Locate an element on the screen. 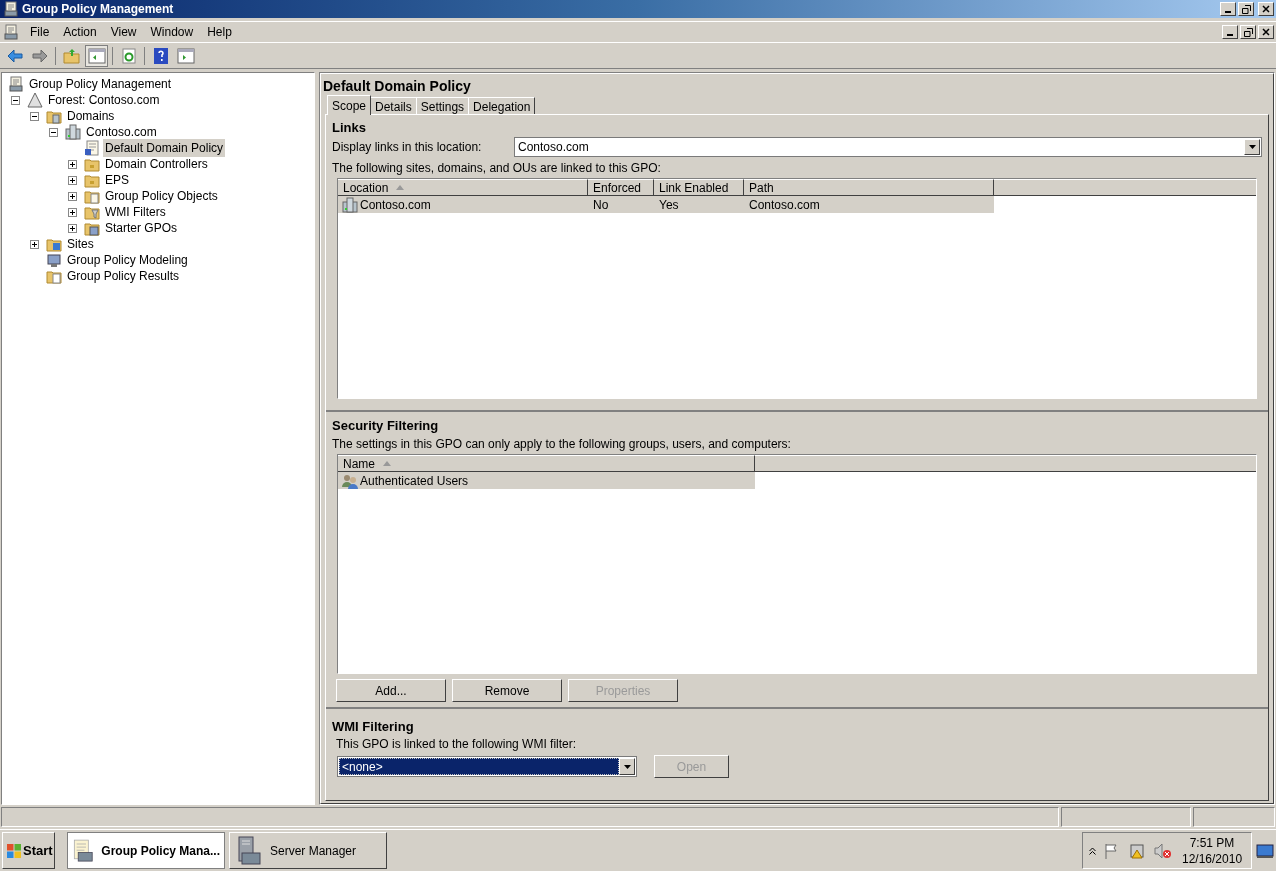 This screenshot has width=1276, height=871. tree-item: Group Policy Management is located at coordinates (100, 84).